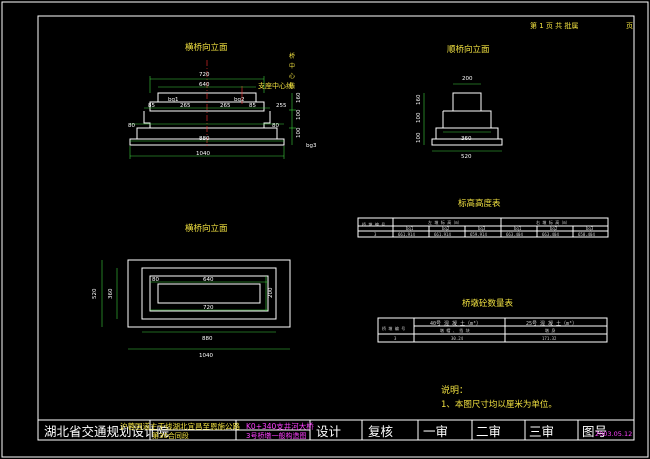  Describe the element at coordinates (375, 234) in the screenshot. I see `t1-r0: 3` at that location.